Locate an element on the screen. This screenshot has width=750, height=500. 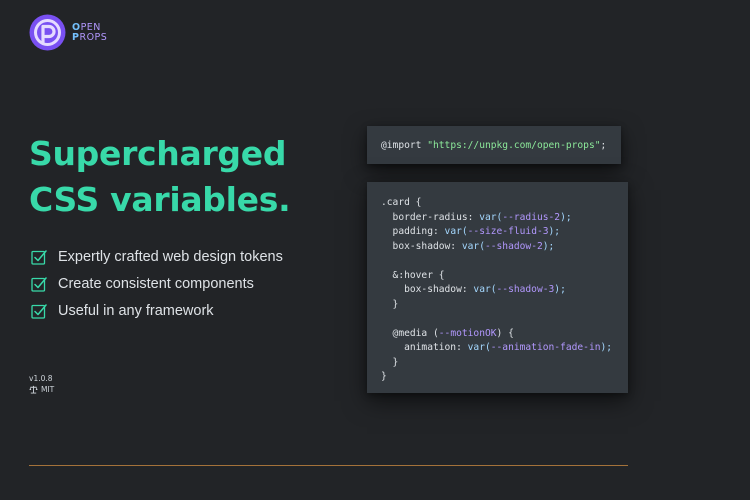
code-variable: --radius-2 is located at coordinates (531, 217).